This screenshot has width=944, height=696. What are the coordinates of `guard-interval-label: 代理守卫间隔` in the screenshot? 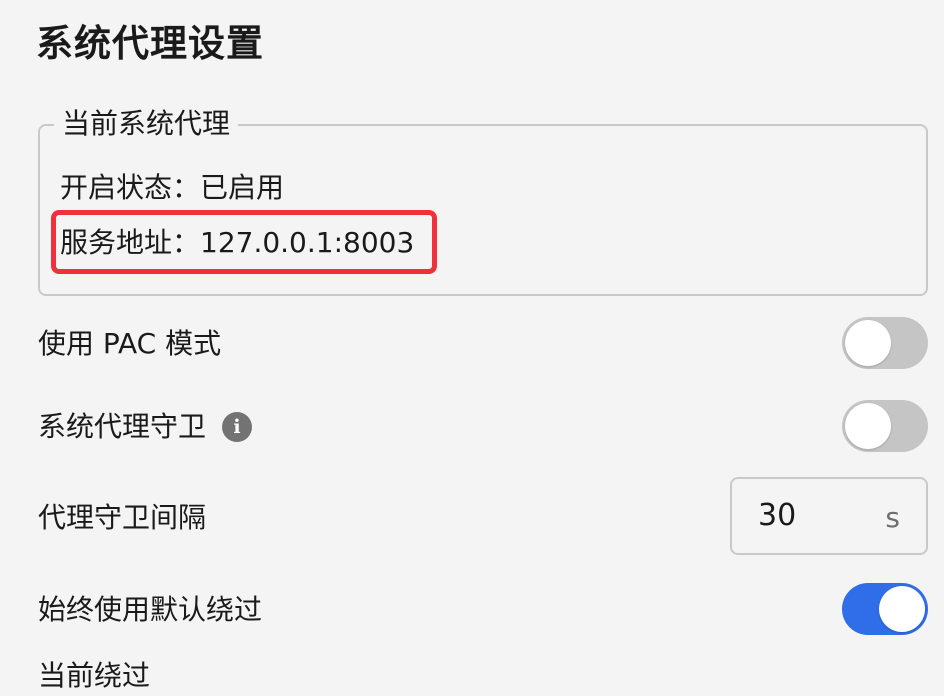 It's located at (122, 517).